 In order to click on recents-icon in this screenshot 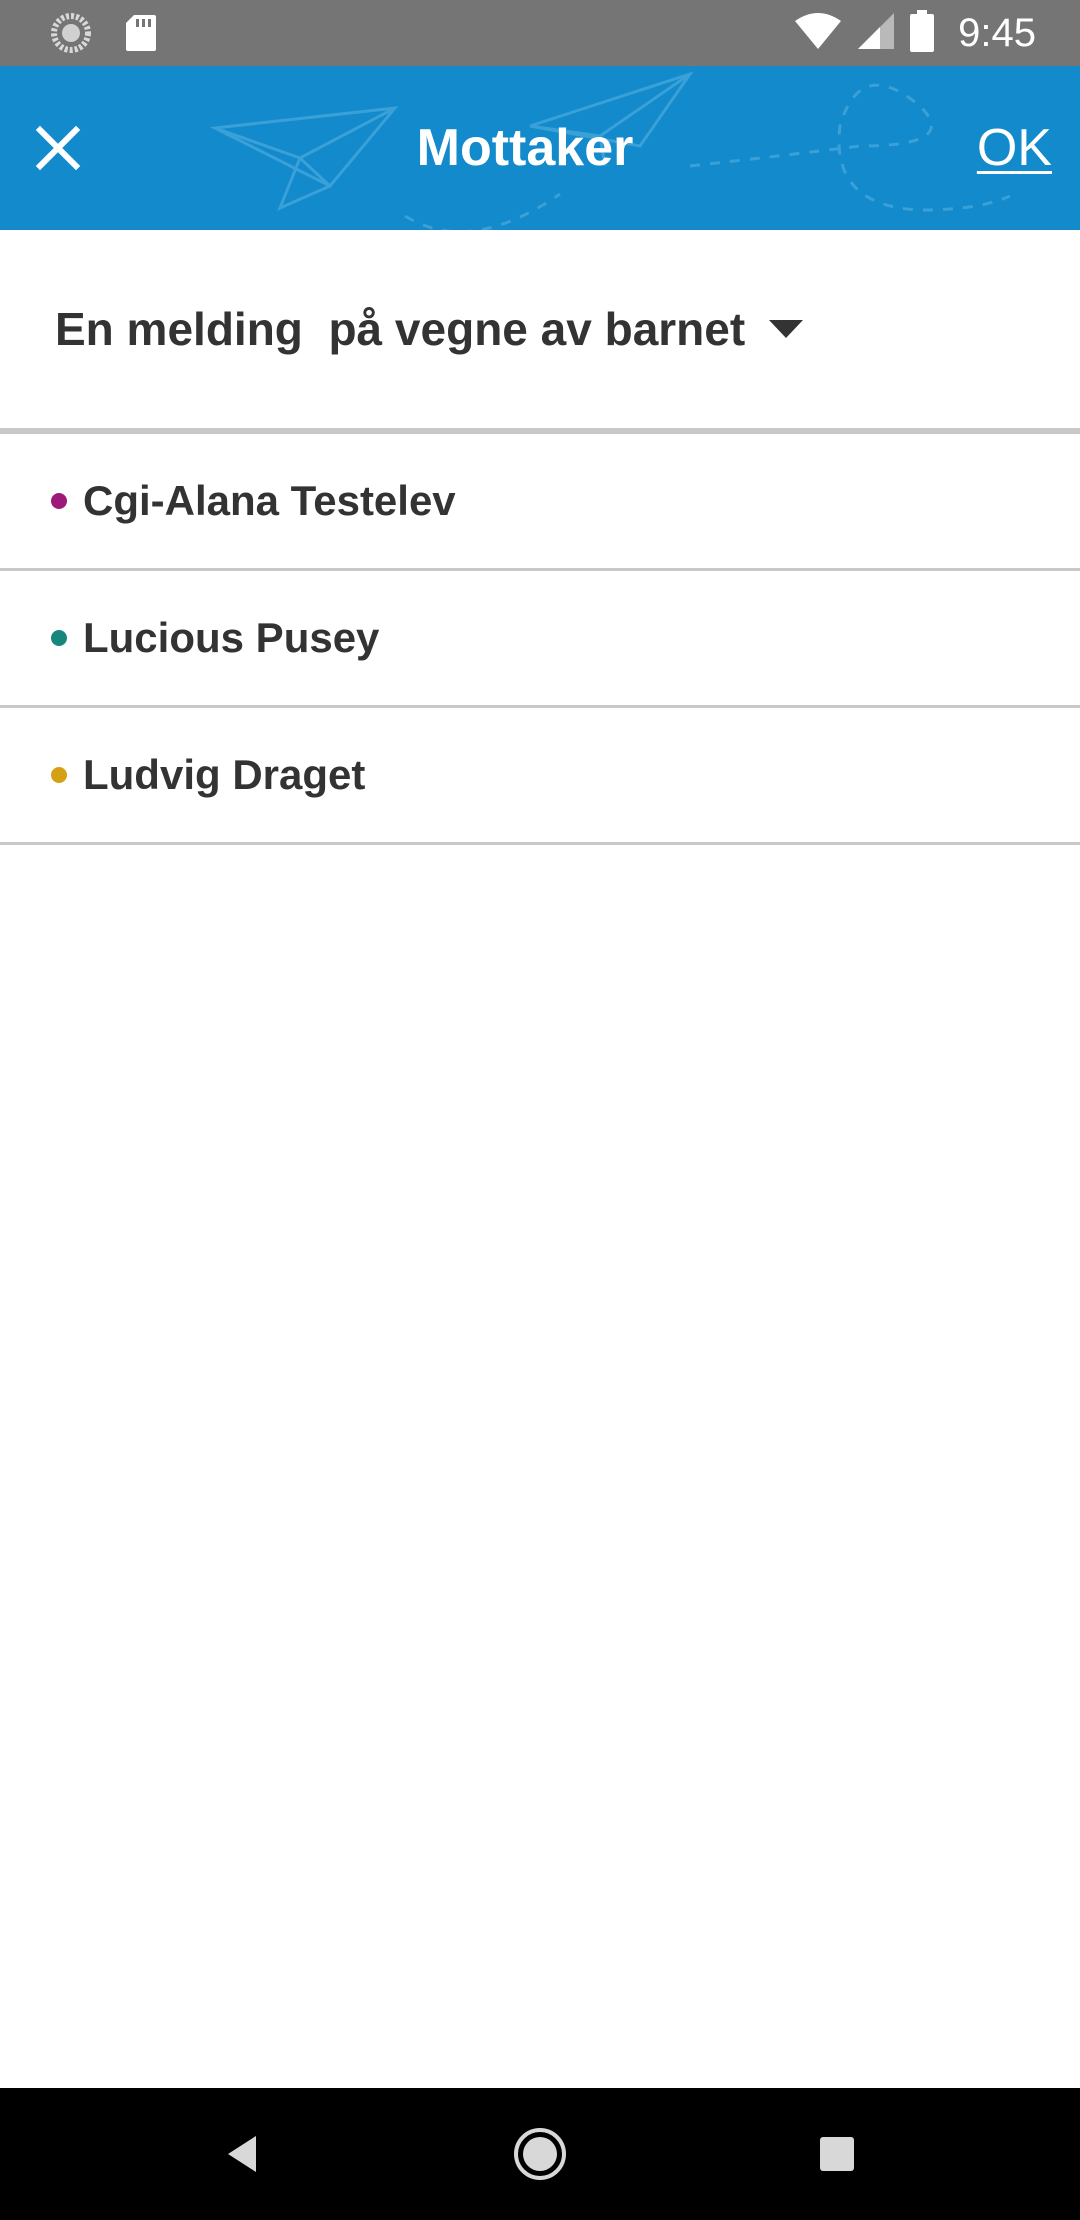, I will do `click(837, 2154)`.